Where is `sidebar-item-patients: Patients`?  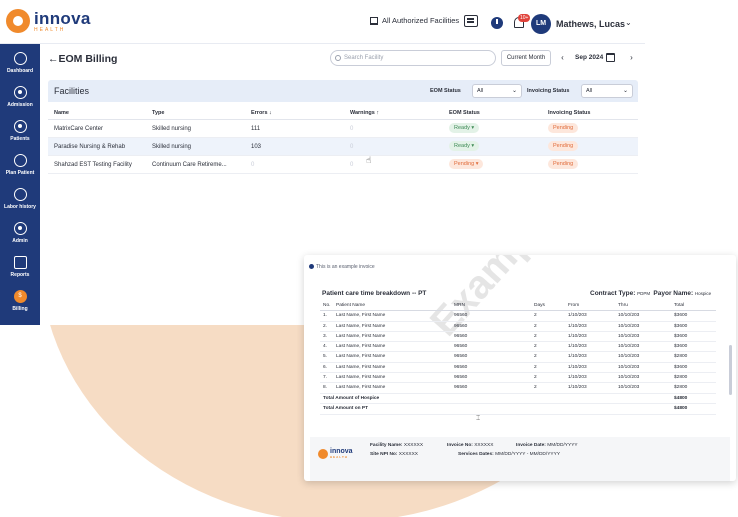 sidebar-item-patients: Patients is located at coordinates (20, 131).